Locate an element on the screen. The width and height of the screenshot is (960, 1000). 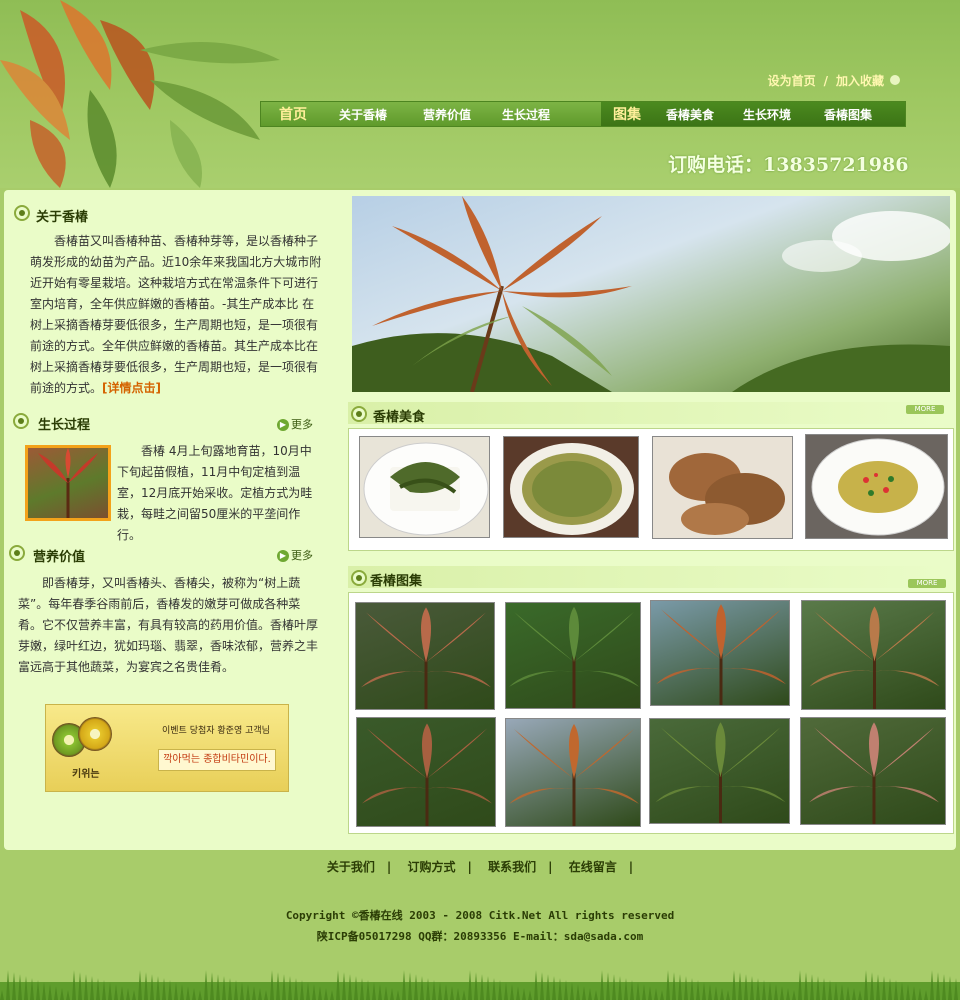
nav-about: 关于香椿 is located at coordinates (363, 114).